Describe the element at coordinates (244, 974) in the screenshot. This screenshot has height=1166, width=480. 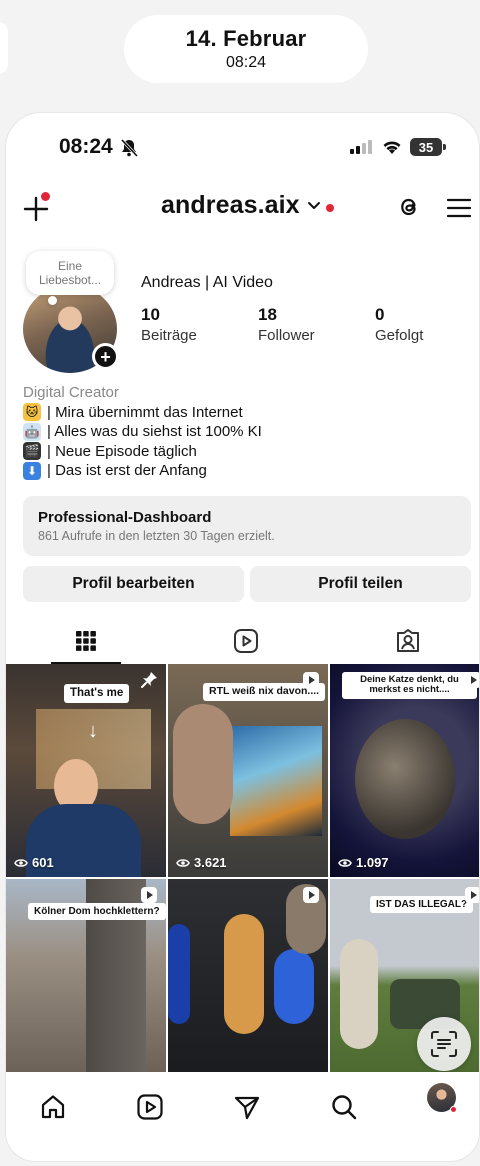
I see `tile-cat-lifting` at that location.